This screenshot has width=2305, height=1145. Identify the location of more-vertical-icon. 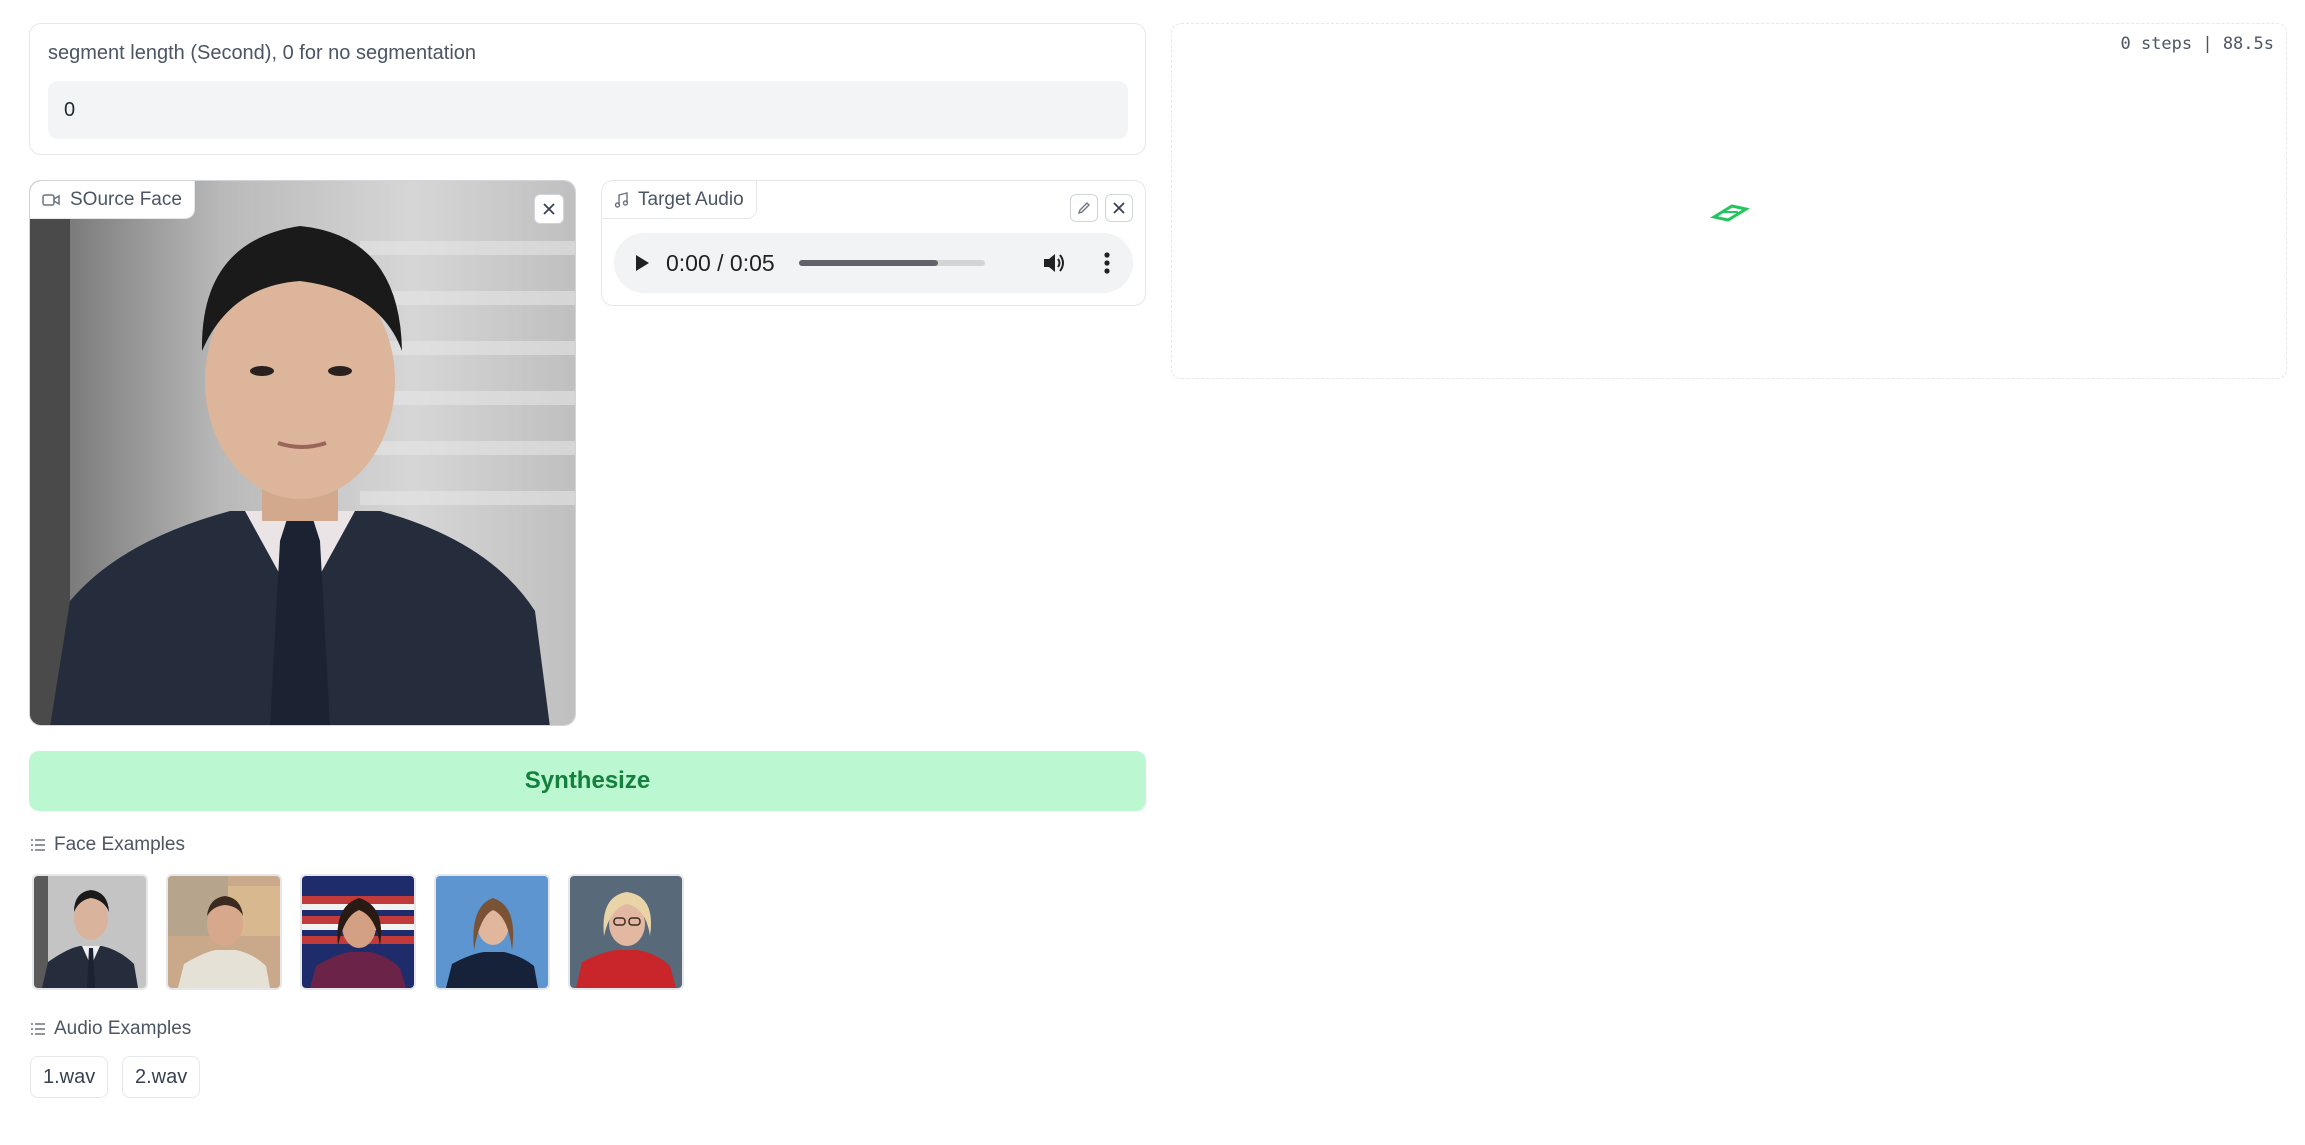
(1107, 263).